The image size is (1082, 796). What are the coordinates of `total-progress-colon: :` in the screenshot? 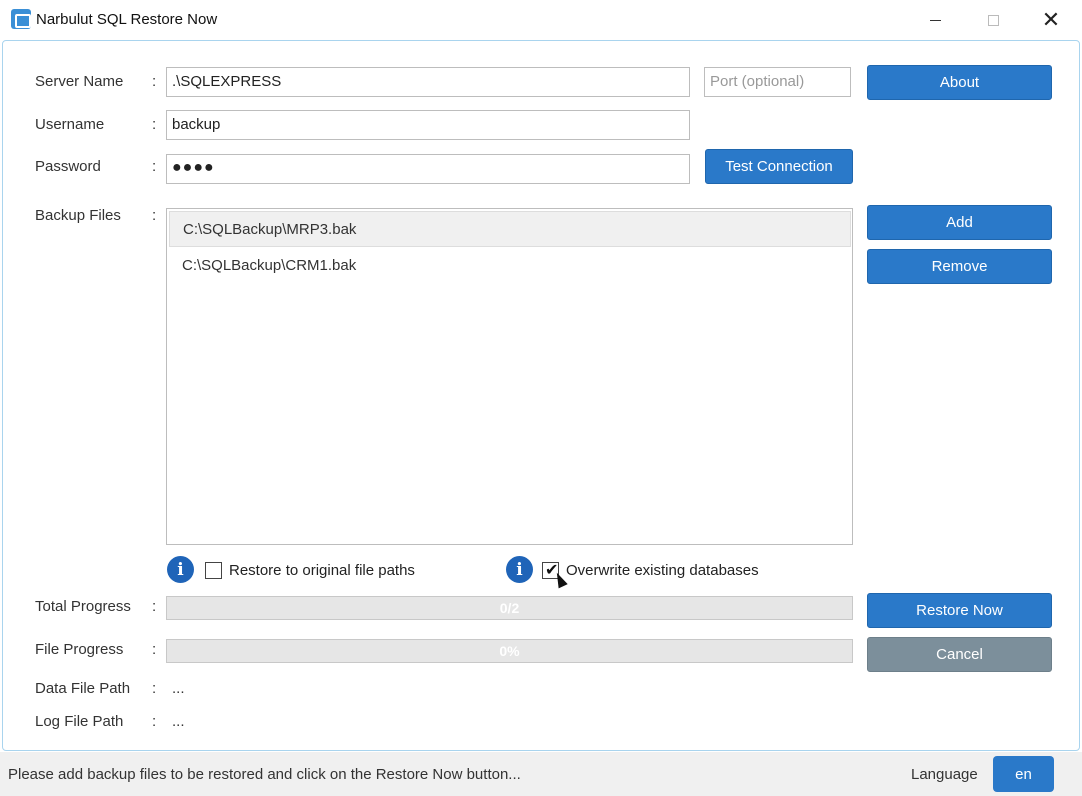 It's located at (154, 606).